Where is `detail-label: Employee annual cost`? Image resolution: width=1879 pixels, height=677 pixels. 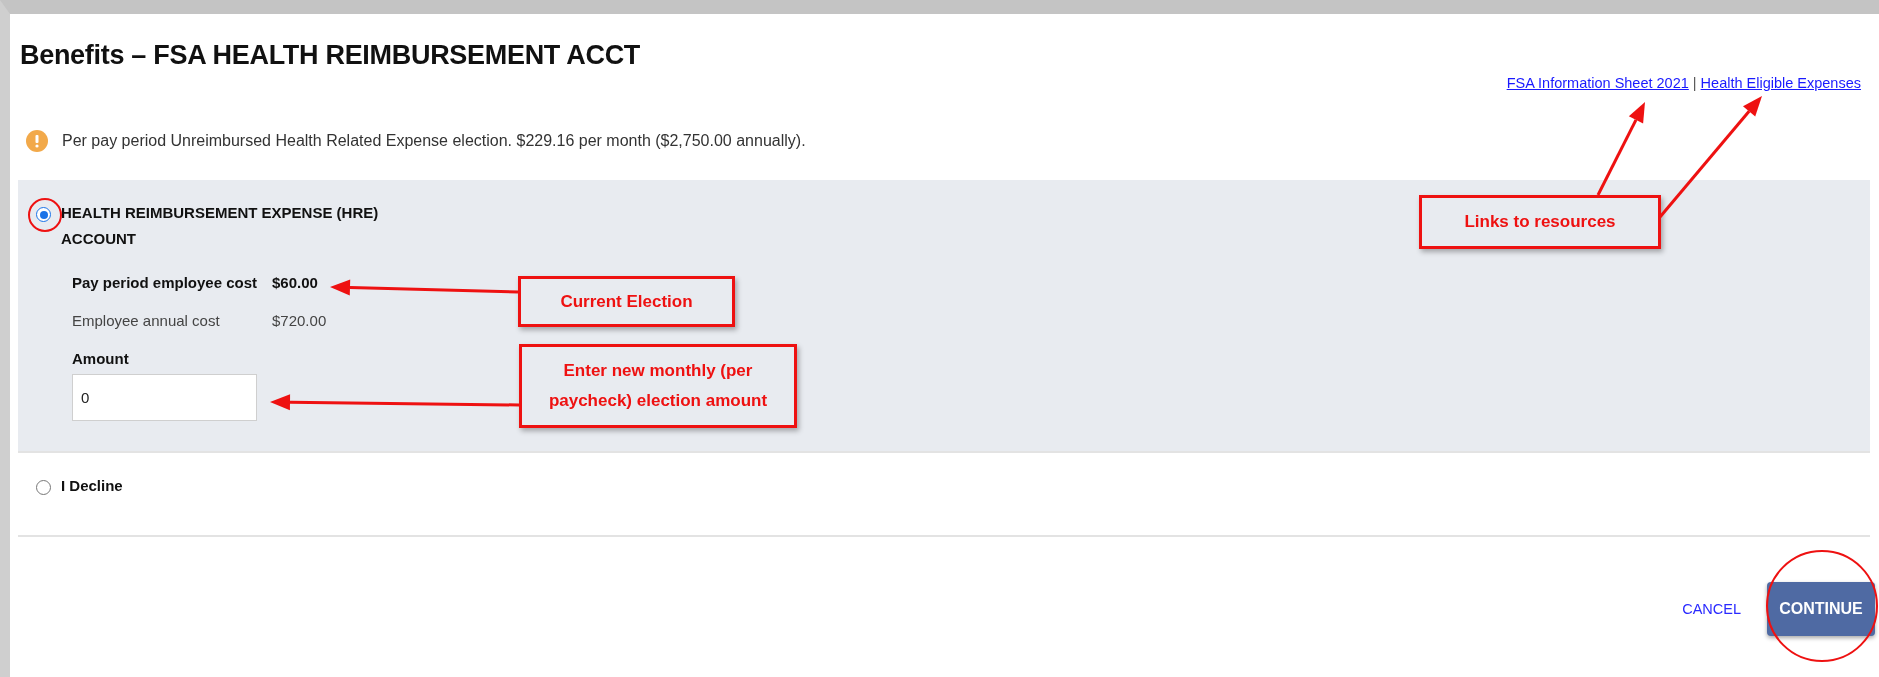 detail-label: Employee annual cost is located at coordinates (146, 321).